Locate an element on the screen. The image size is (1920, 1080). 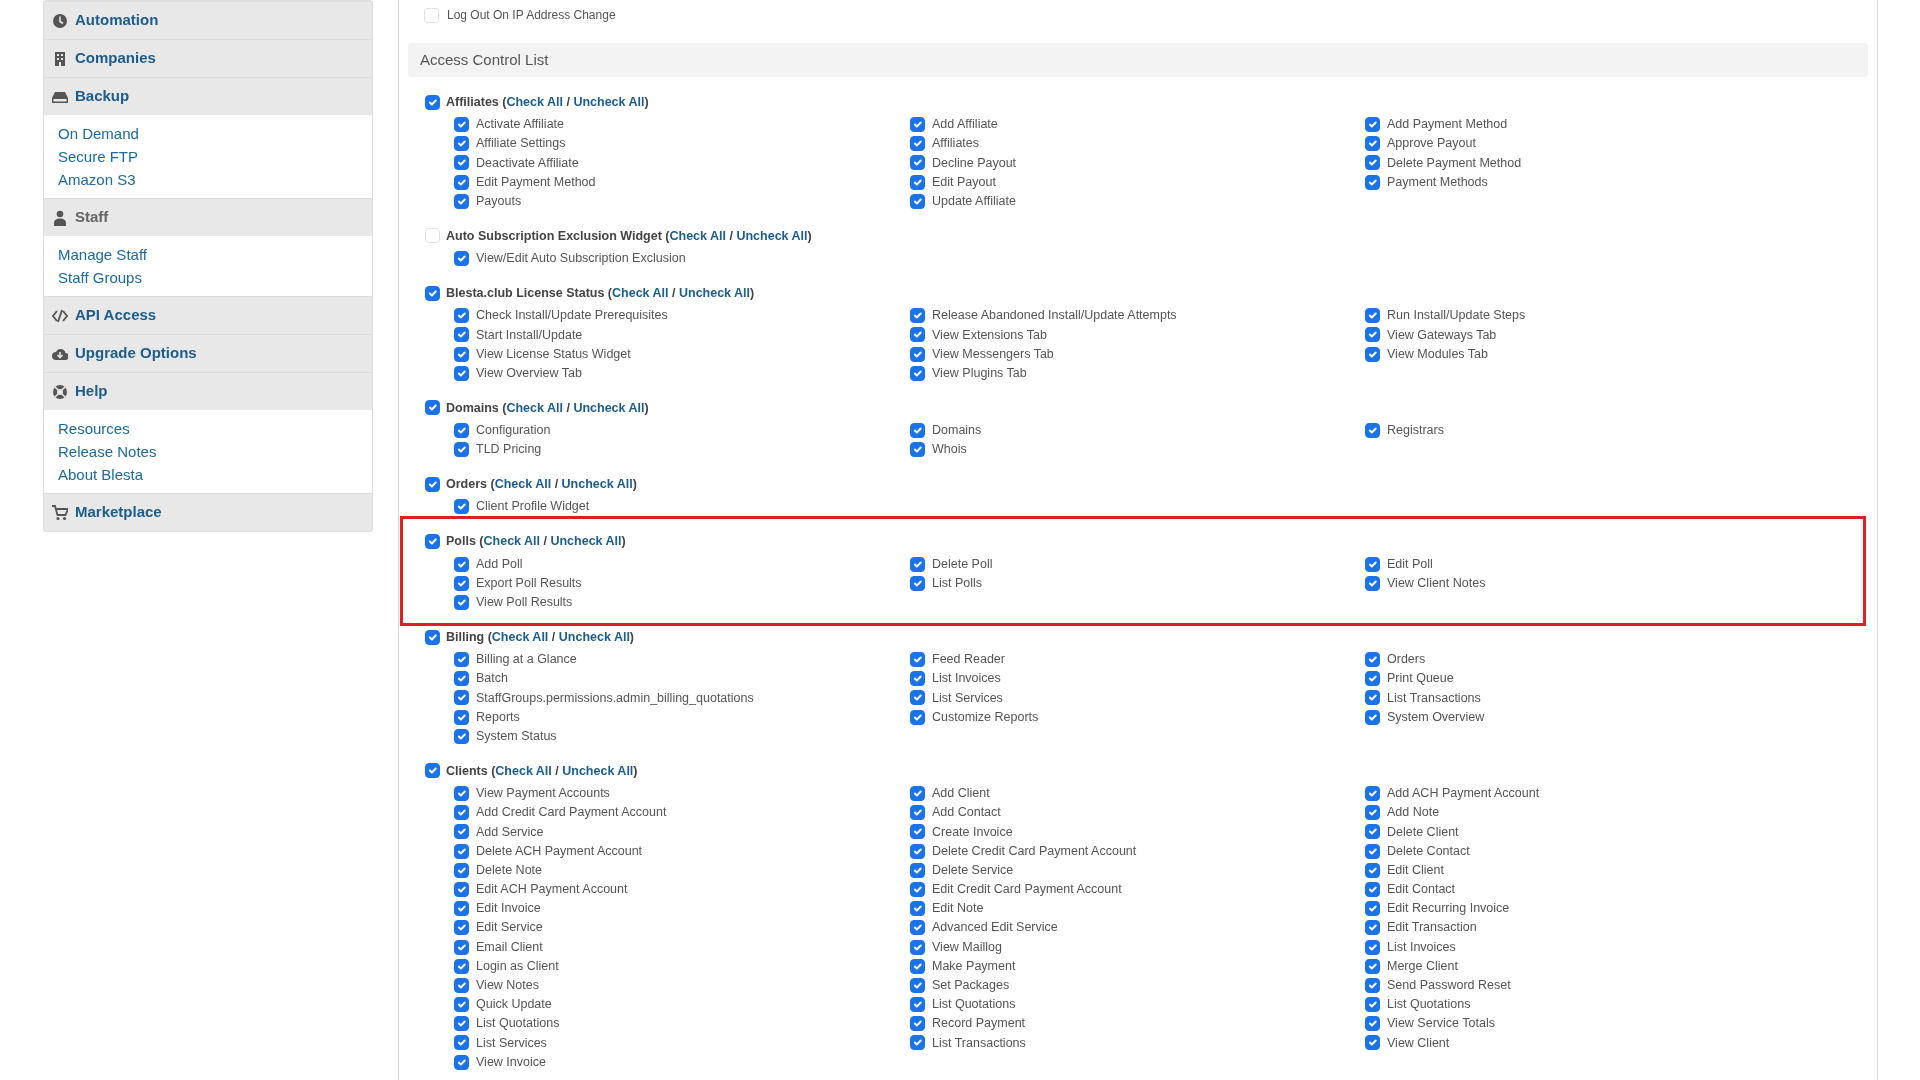
sidebar-heading: Upgrade Options is located at coordinates (208, 353).